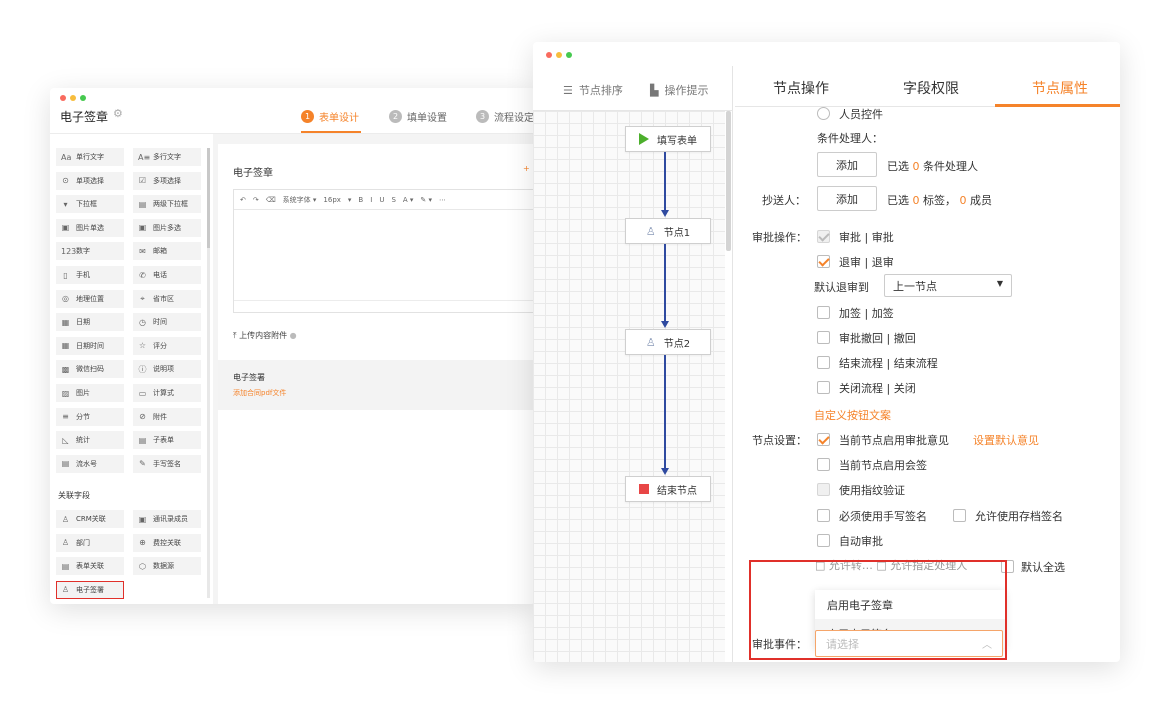 The image size is (1168, 717). What do you see at coordinates (801, 88) in the screenshot?
I see `tab-node-operation: 节点操作` at bounding box center [801, 88].